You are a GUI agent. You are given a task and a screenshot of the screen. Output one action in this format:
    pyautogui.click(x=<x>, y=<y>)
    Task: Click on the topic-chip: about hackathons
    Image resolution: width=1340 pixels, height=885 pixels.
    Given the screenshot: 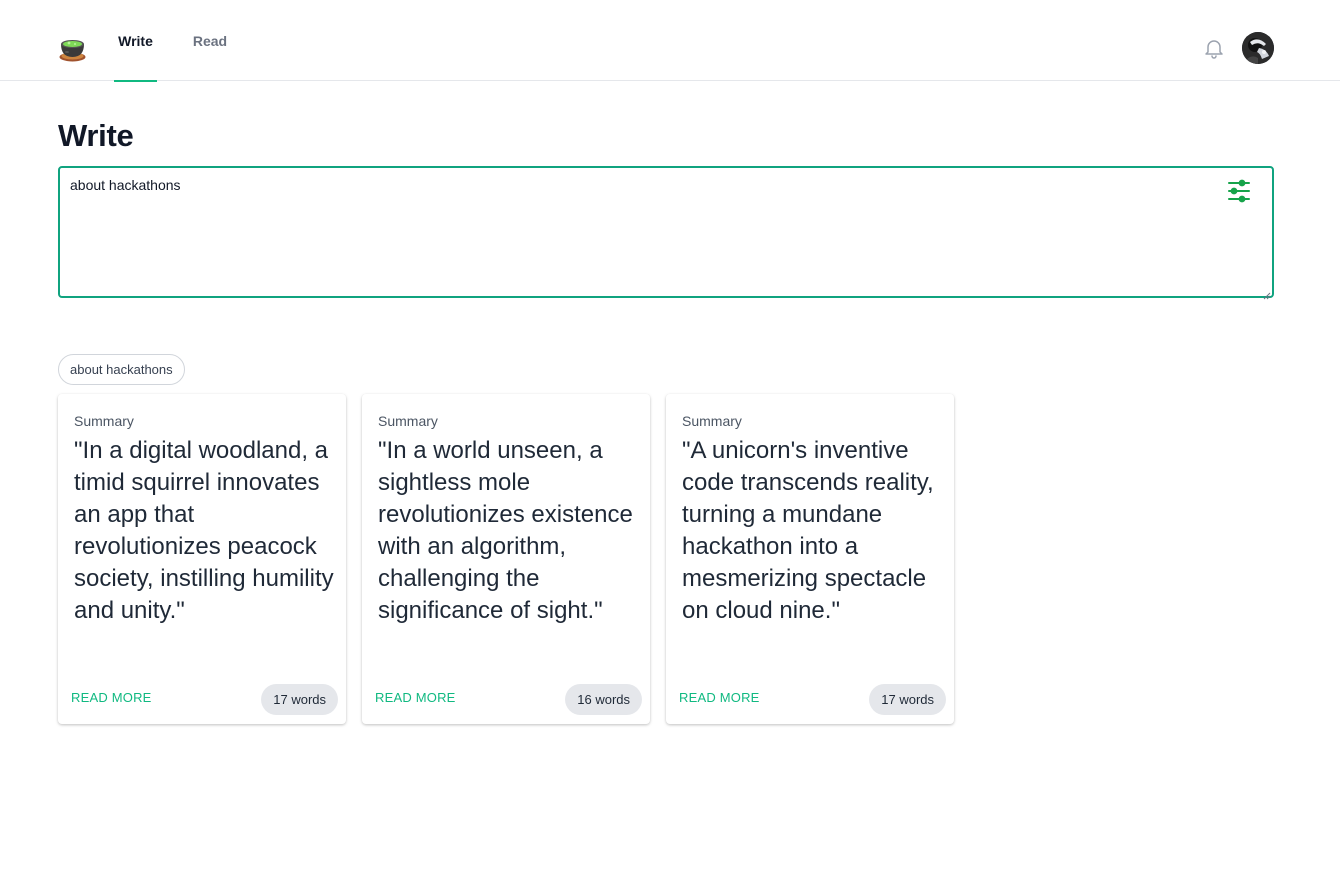 What is the action you would take?
    pyautogui.click(x=121, y=369)
    